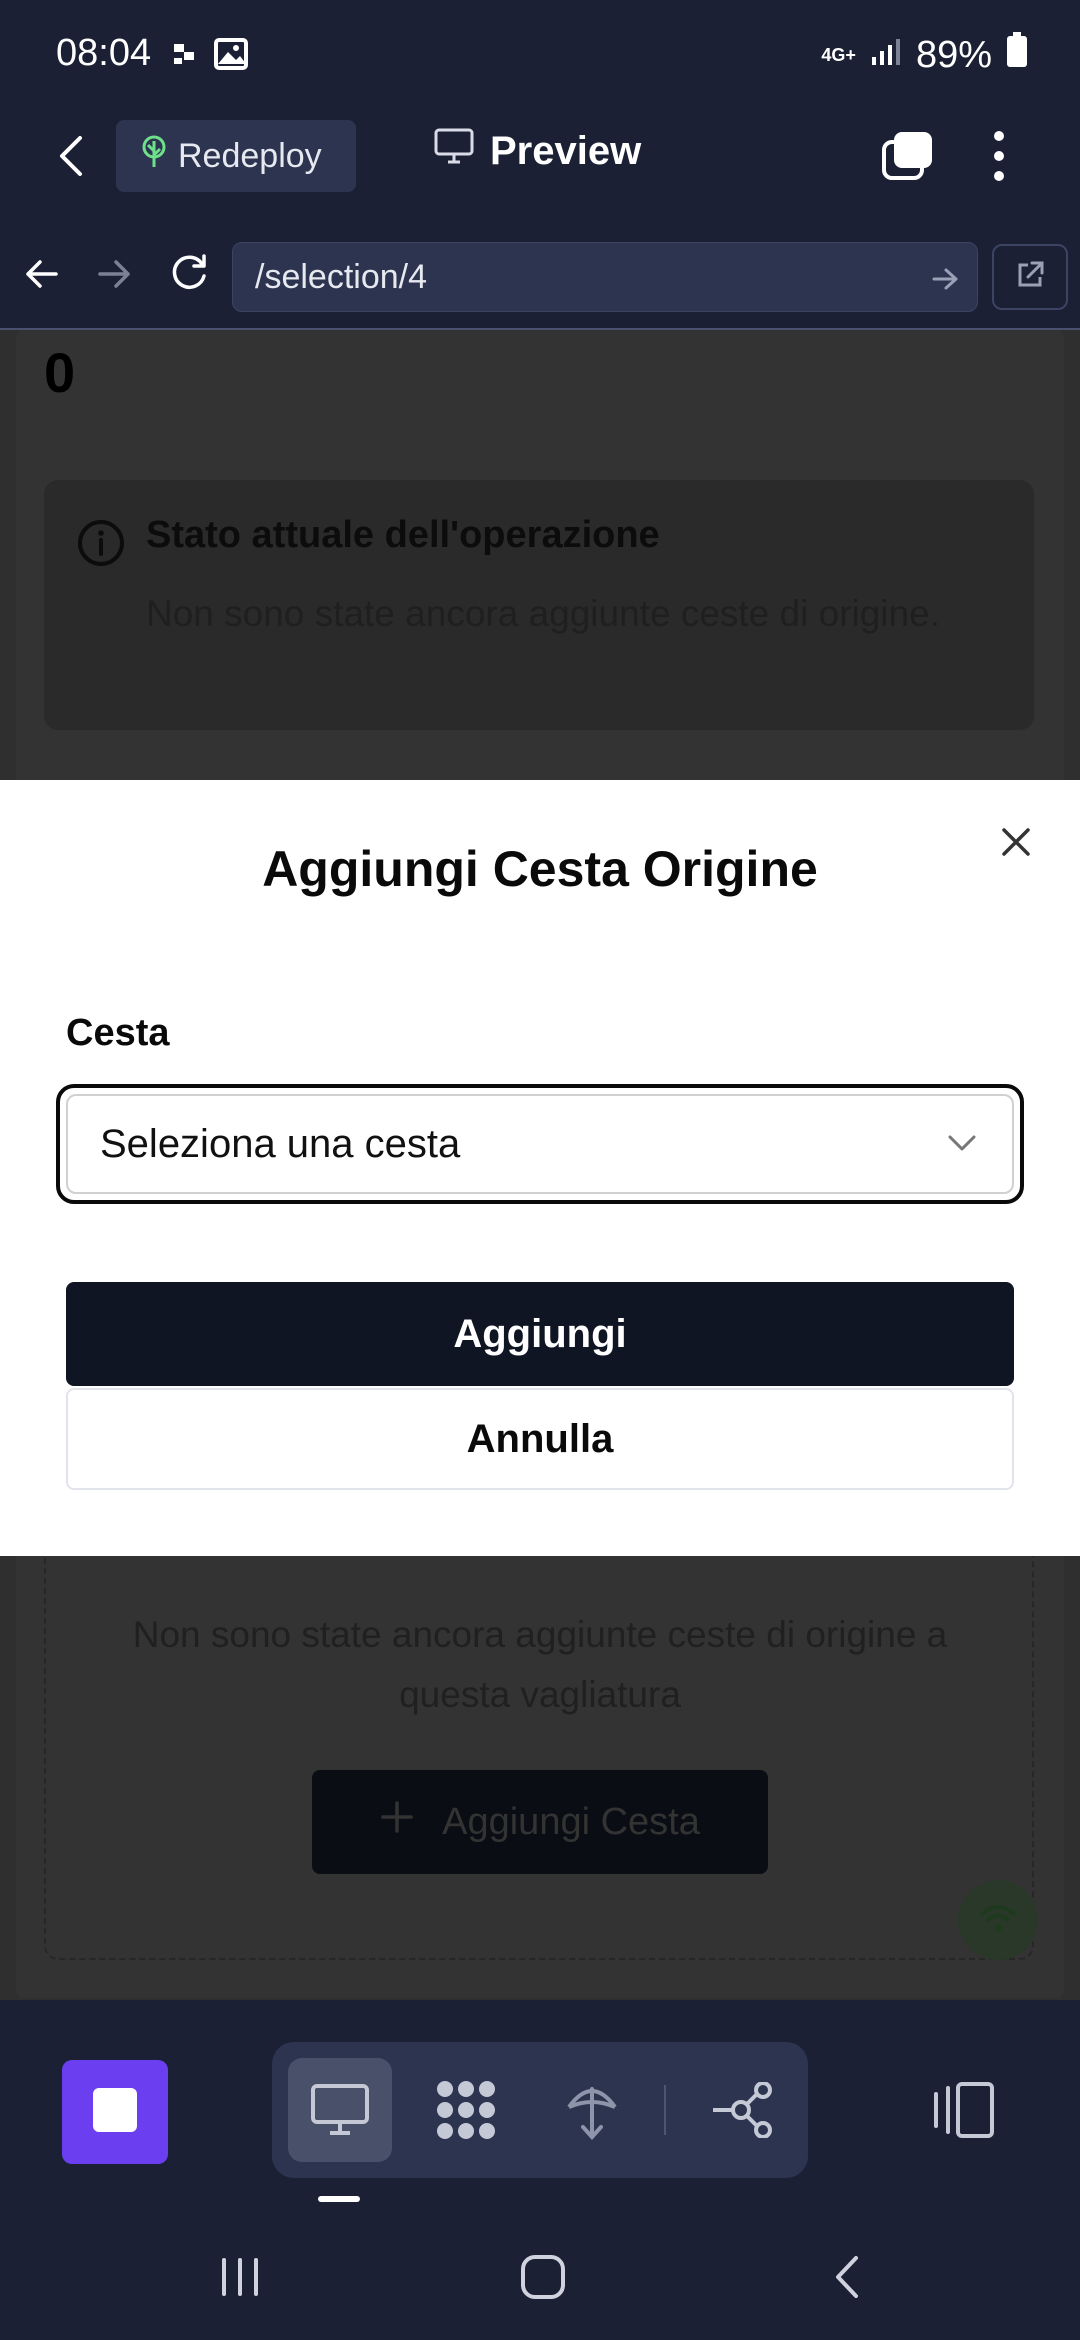 This screenshot has width=1080, height=2340. Describe the element at coordinates (340, 2110) in the screenshot. I see `desktop-view-icon` at that location.